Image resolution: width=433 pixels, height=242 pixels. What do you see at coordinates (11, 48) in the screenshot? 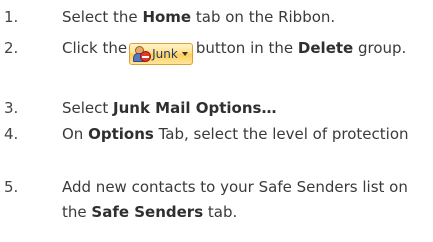
I see `step-number: 2.` at bounding box center [11, 48].